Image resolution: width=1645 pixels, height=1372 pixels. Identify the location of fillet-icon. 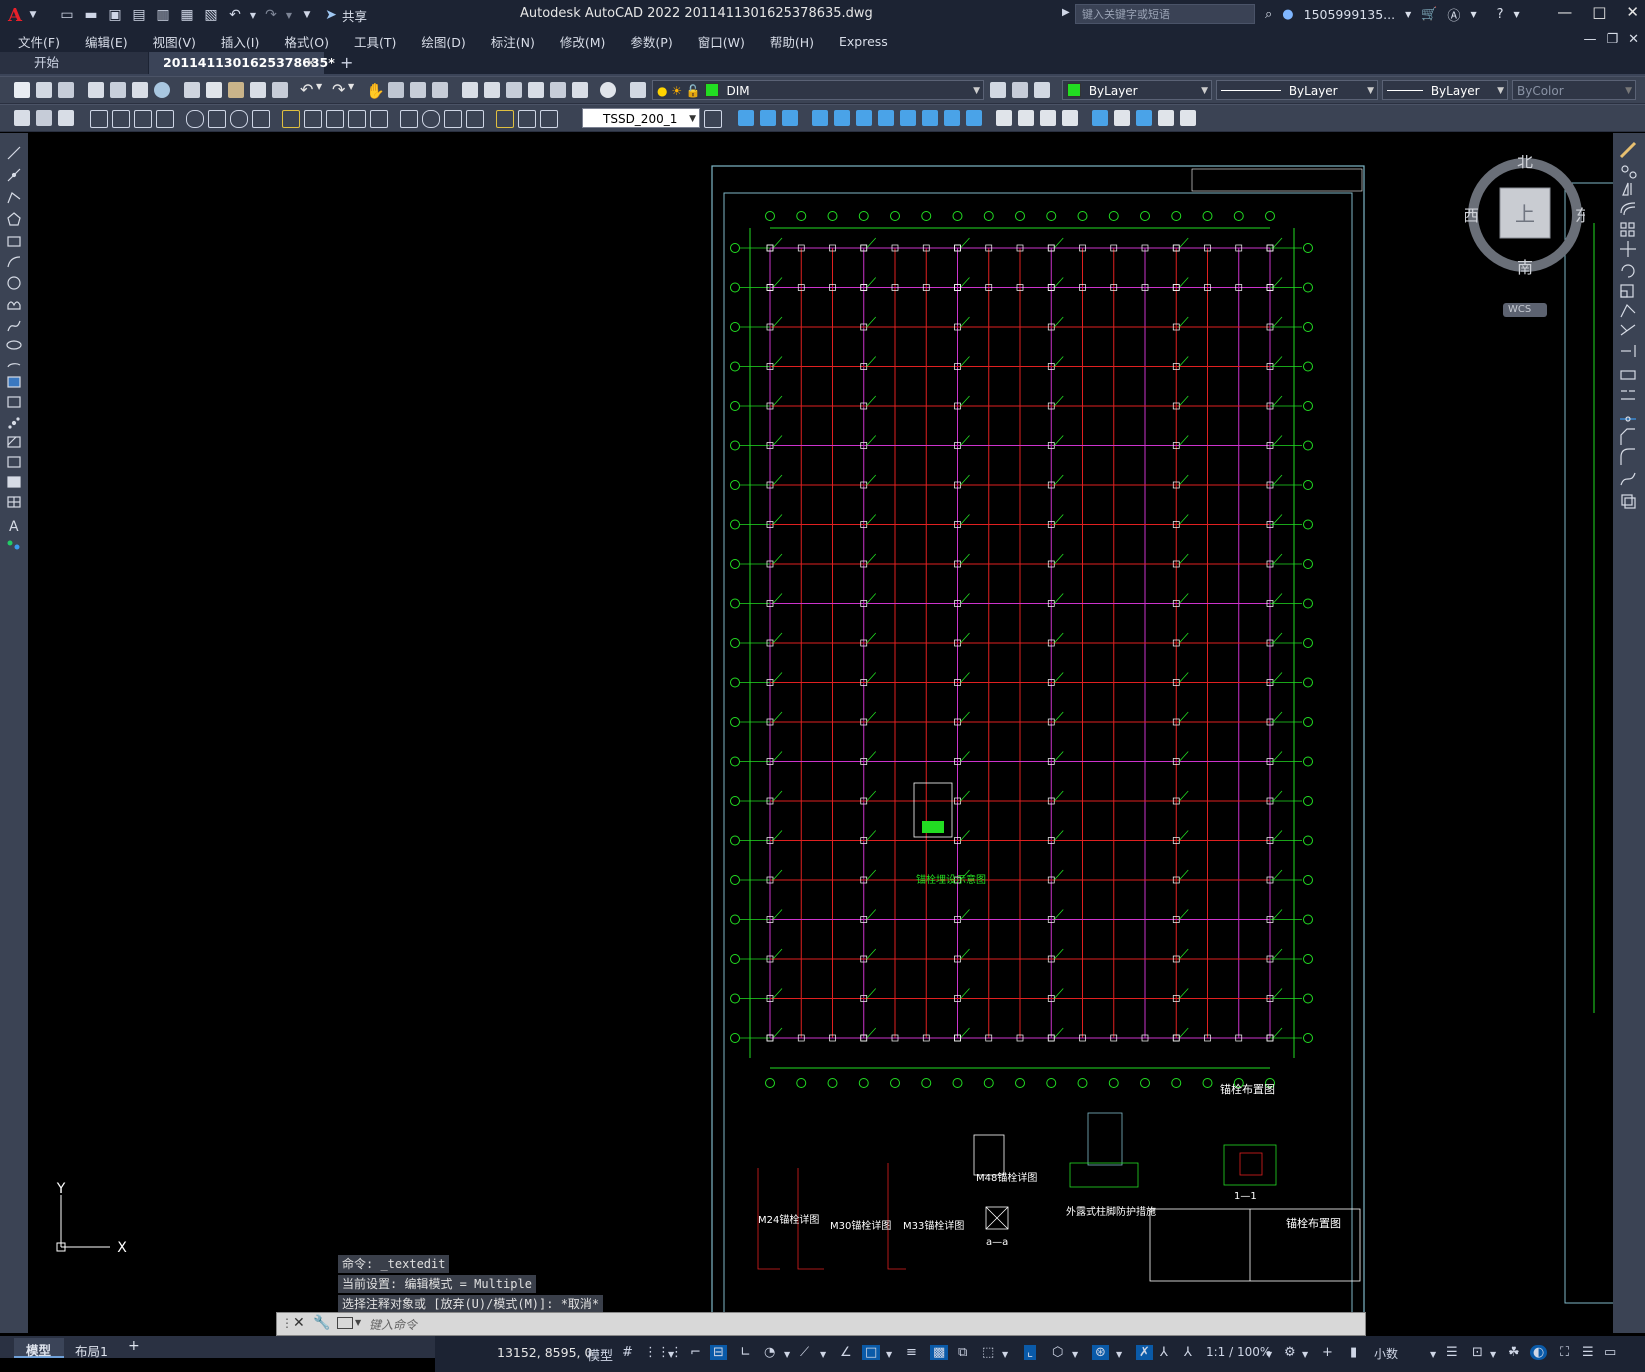
(1627, 456).